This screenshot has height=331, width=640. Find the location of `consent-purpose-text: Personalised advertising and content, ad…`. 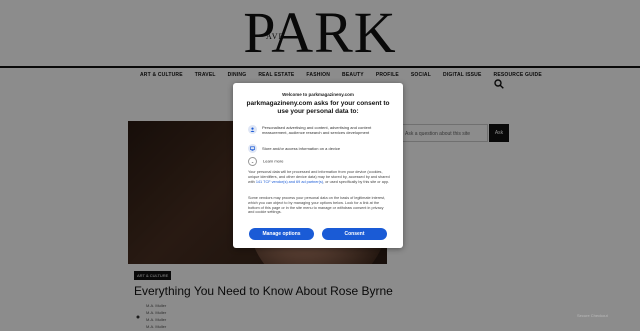

consent-purpose-text: Personalised advertising and content, ad… is located at coordinates (317, 130).